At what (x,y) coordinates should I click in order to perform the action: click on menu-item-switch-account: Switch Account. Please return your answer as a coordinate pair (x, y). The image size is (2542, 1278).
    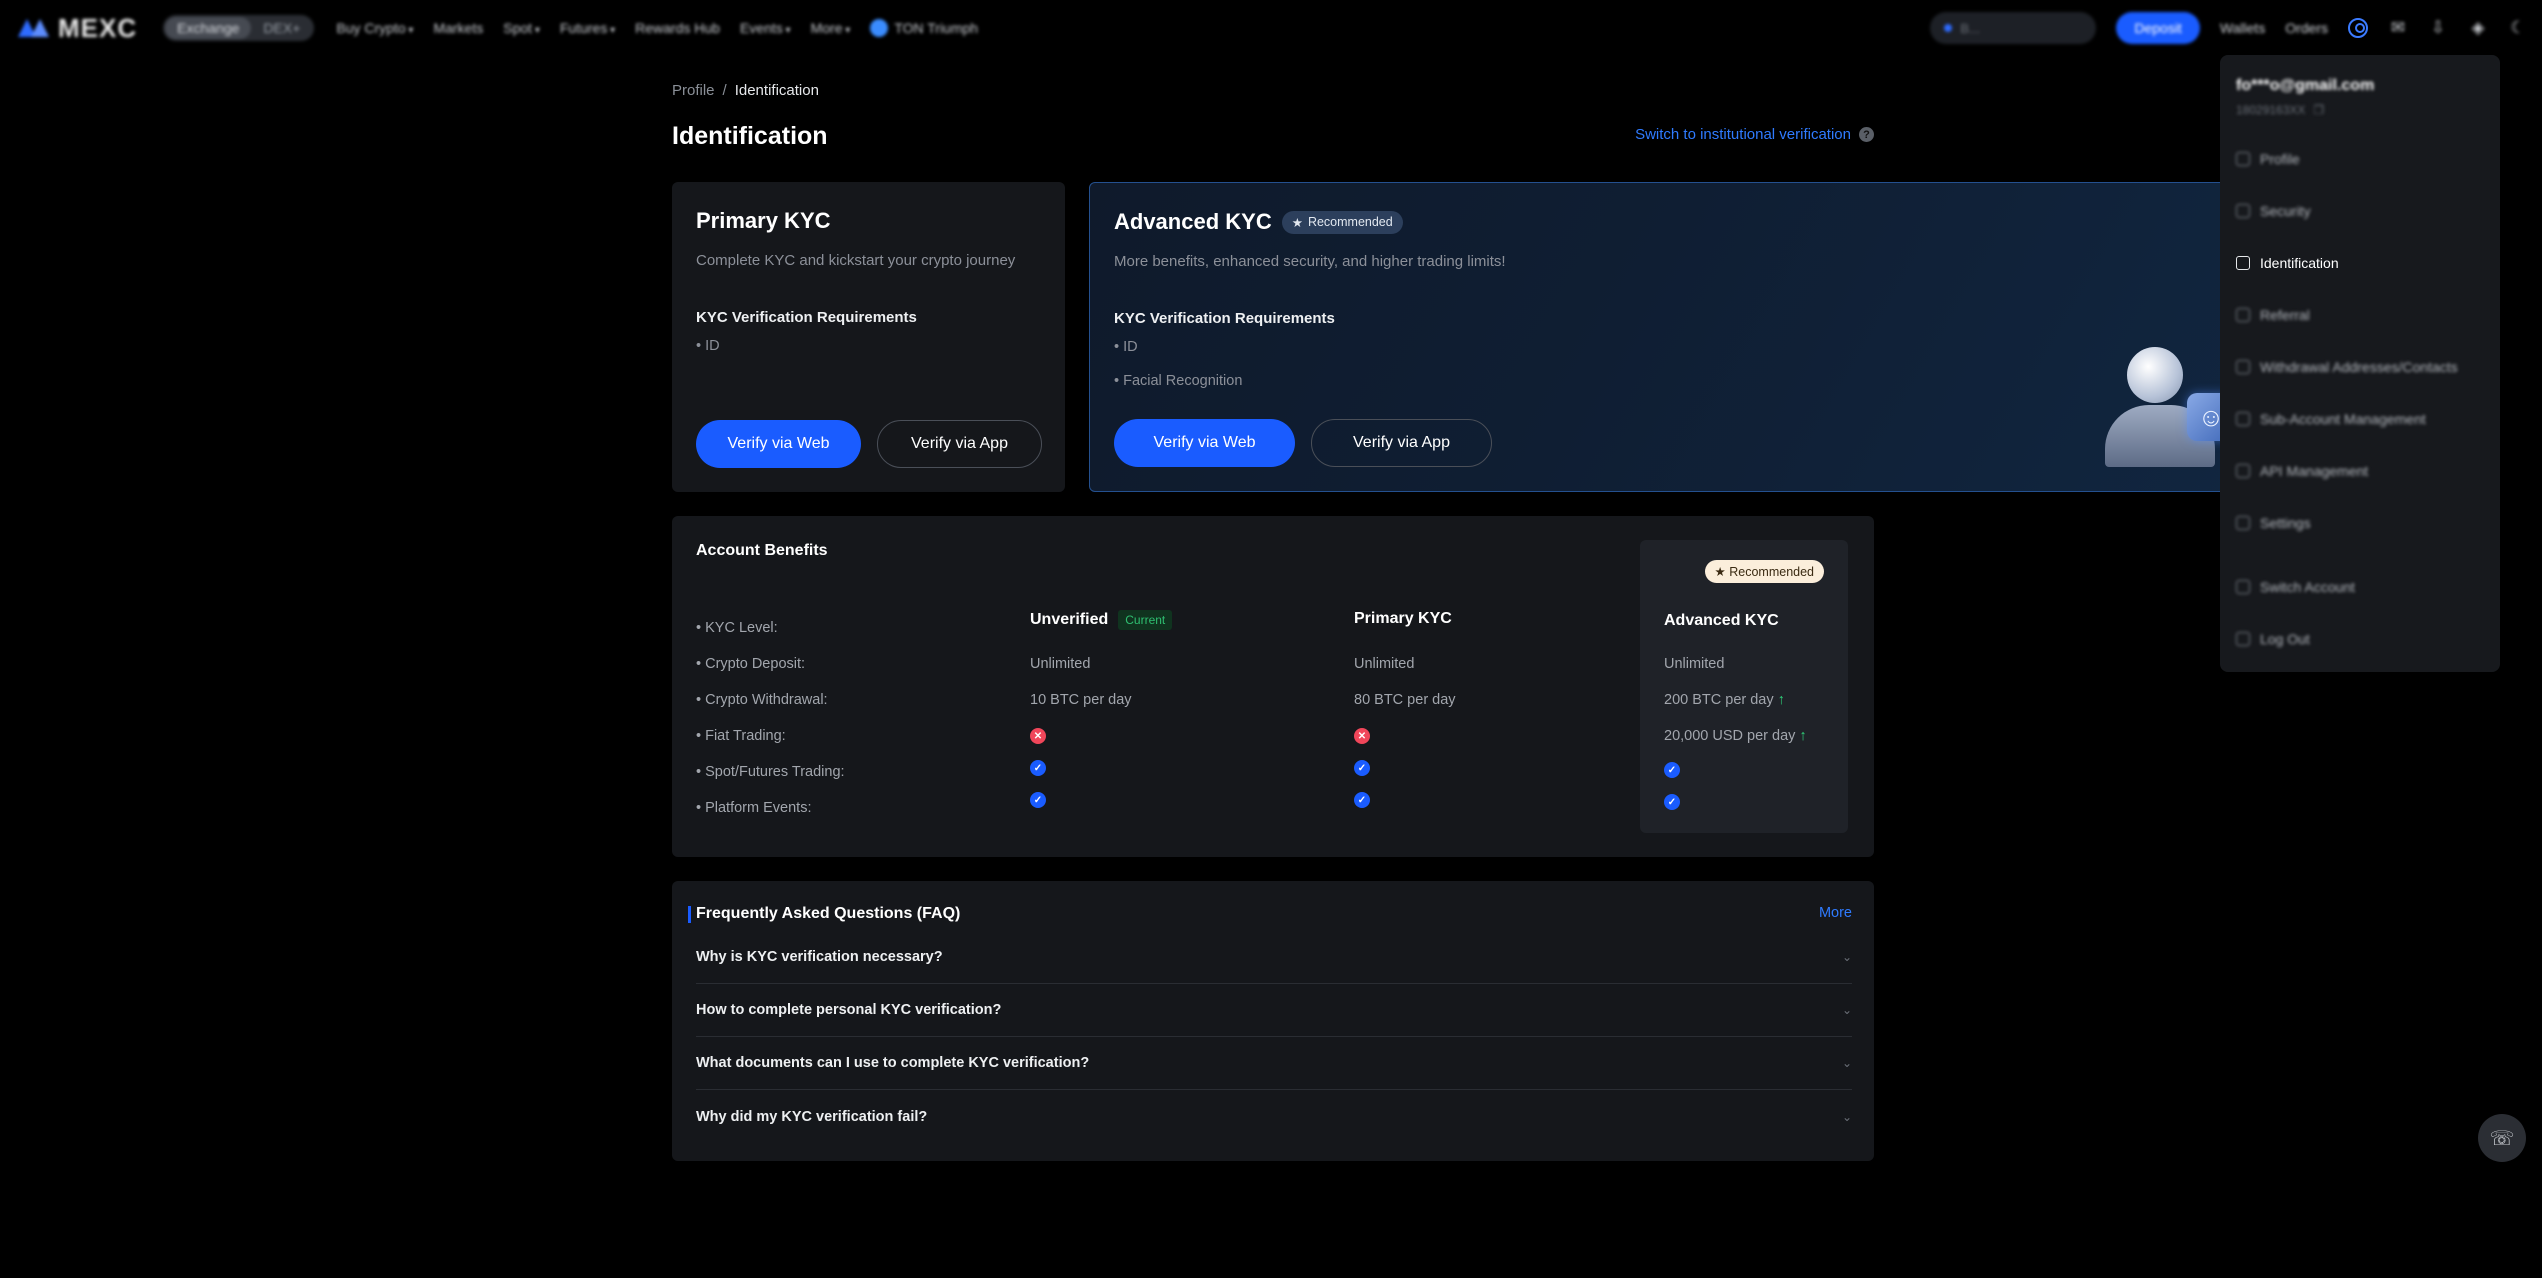
    Looking at the image, I should click on (2295, 587).